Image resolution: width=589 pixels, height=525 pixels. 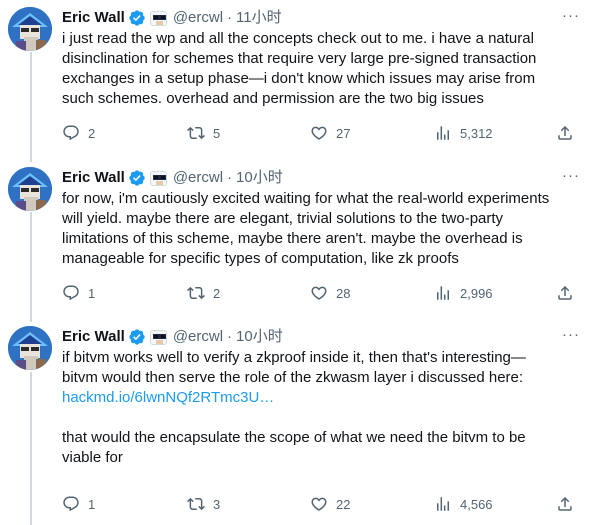 I want to click on repost-button: 2, so click(x=203, y=293).